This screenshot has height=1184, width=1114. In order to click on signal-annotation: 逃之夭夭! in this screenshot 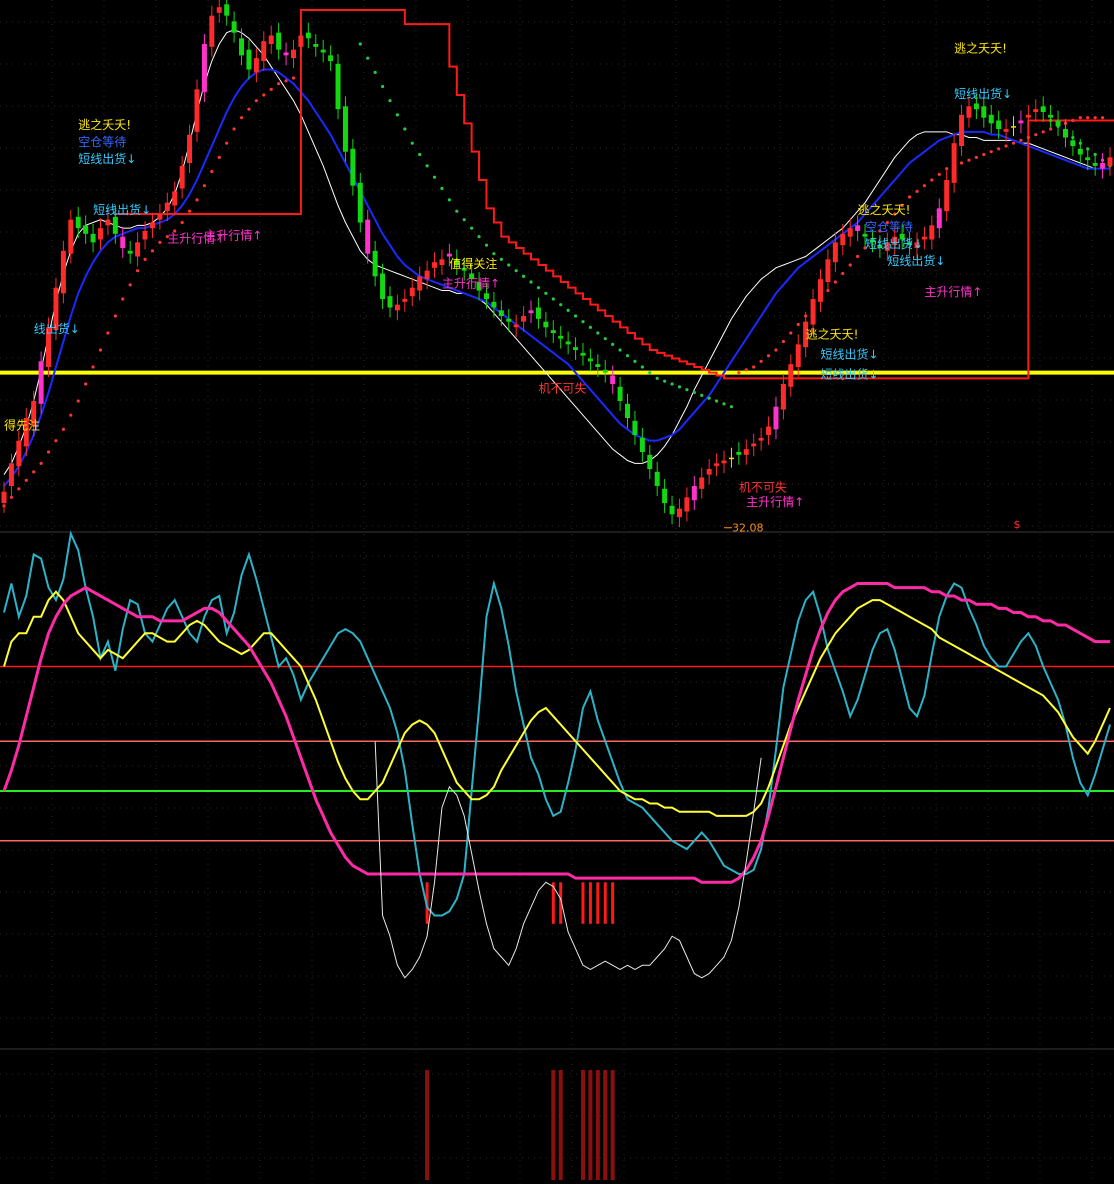, I will do `click(884, 210)`.